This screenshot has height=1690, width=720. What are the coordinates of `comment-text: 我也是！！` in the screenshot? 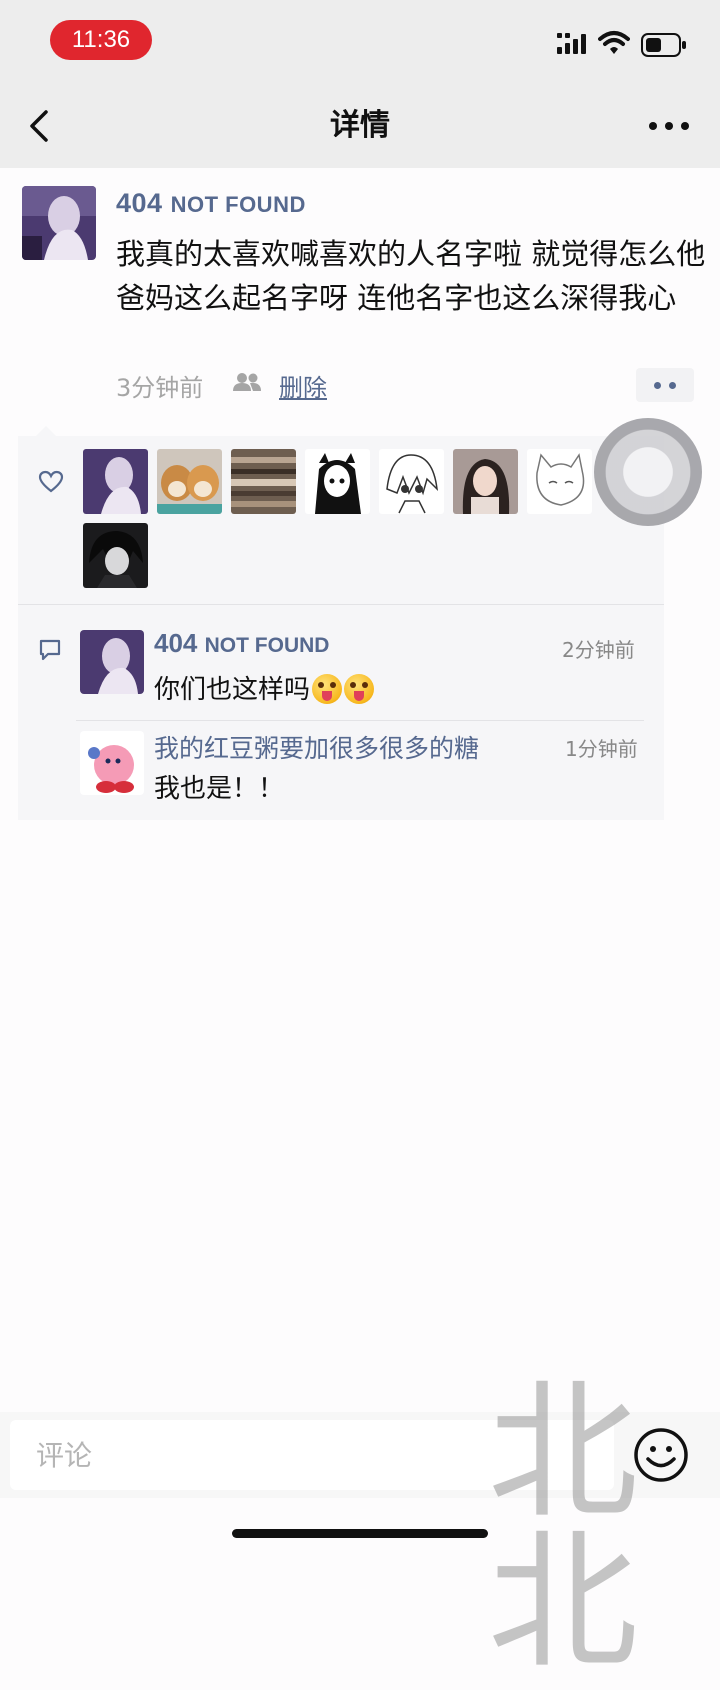 It's located at (219, 789).